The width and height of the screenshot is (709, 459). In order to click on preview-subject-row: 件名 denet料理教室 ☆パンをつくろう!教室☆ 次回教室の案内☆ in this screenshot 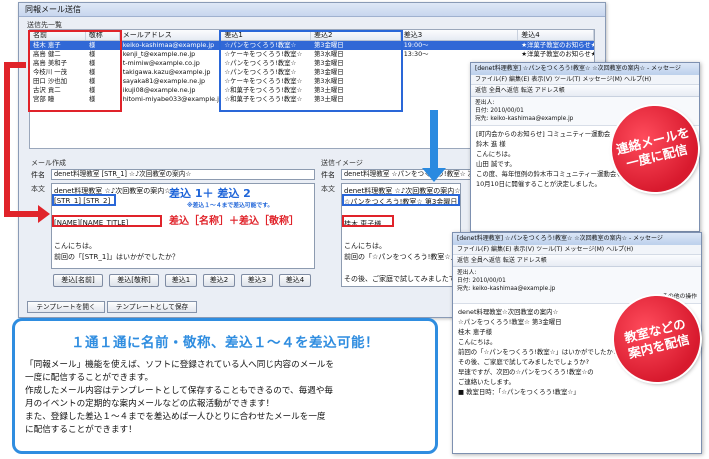, I will do `click(401, 174)`.